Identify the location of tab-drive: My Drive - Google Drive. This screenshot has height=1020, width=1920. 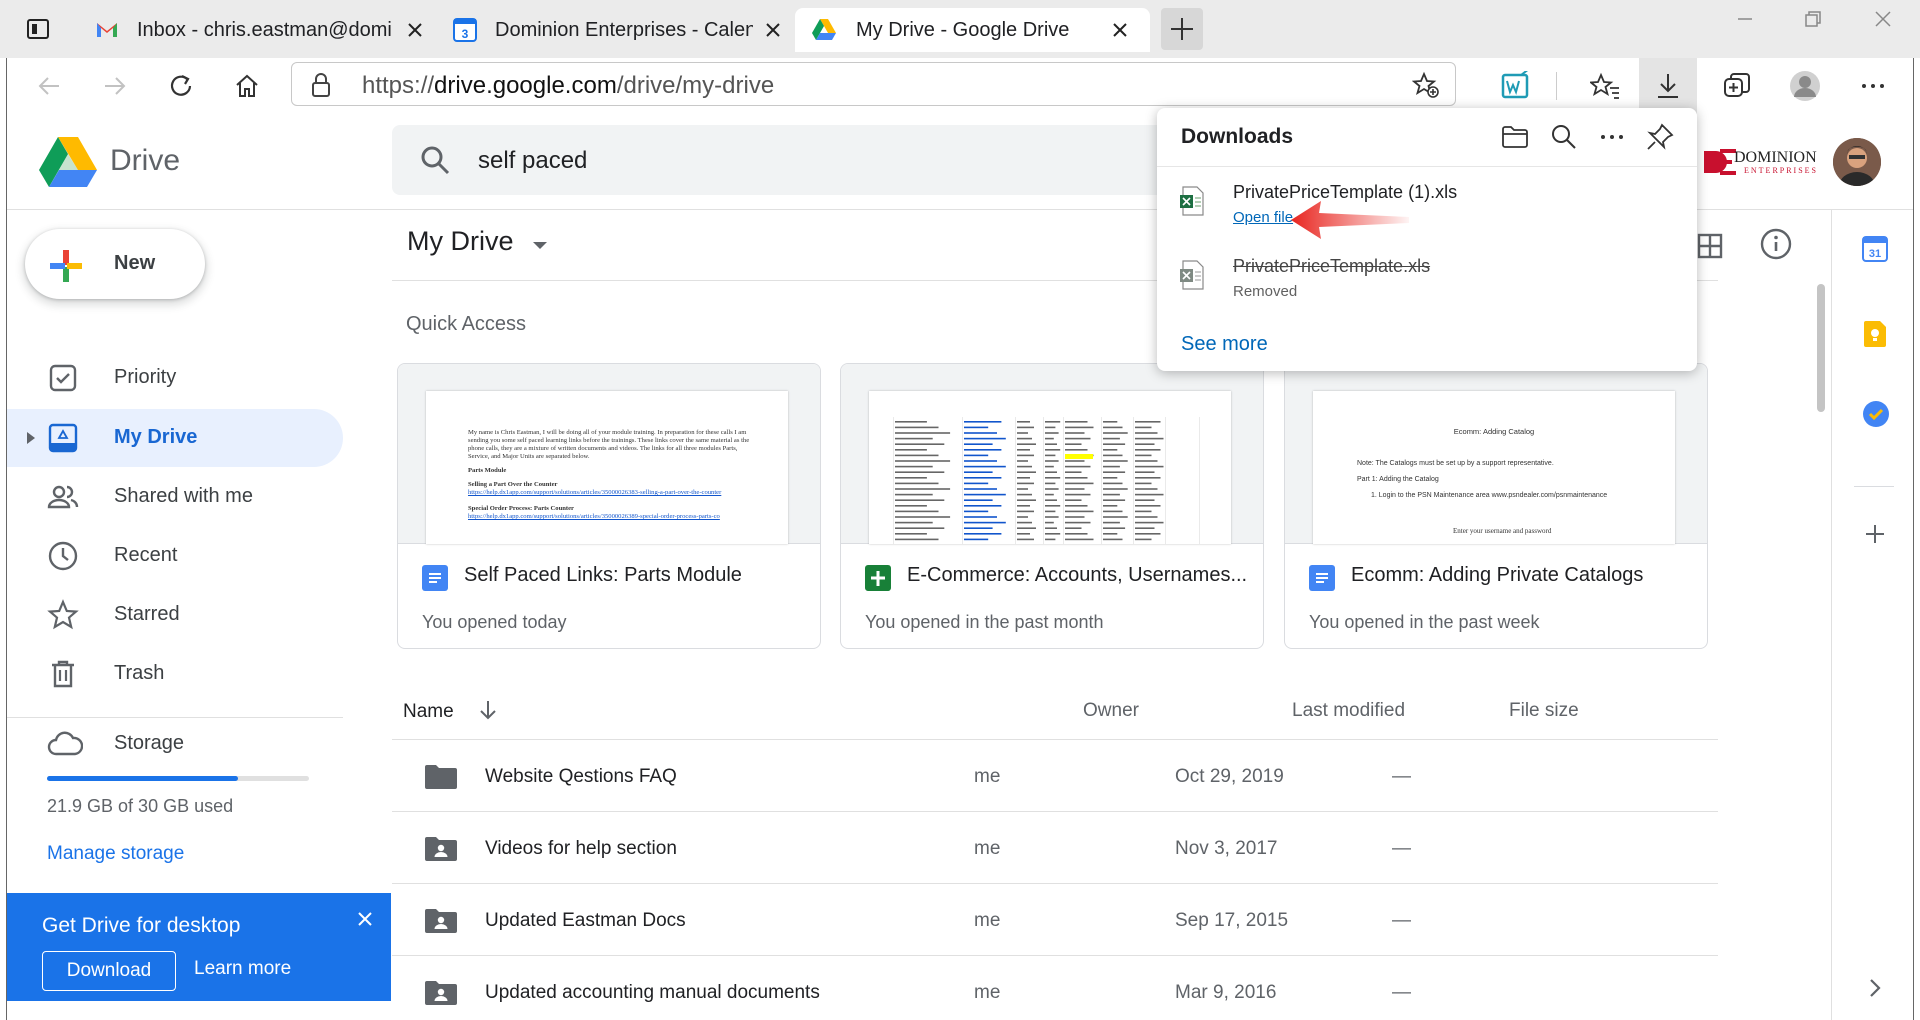
(972, 30).